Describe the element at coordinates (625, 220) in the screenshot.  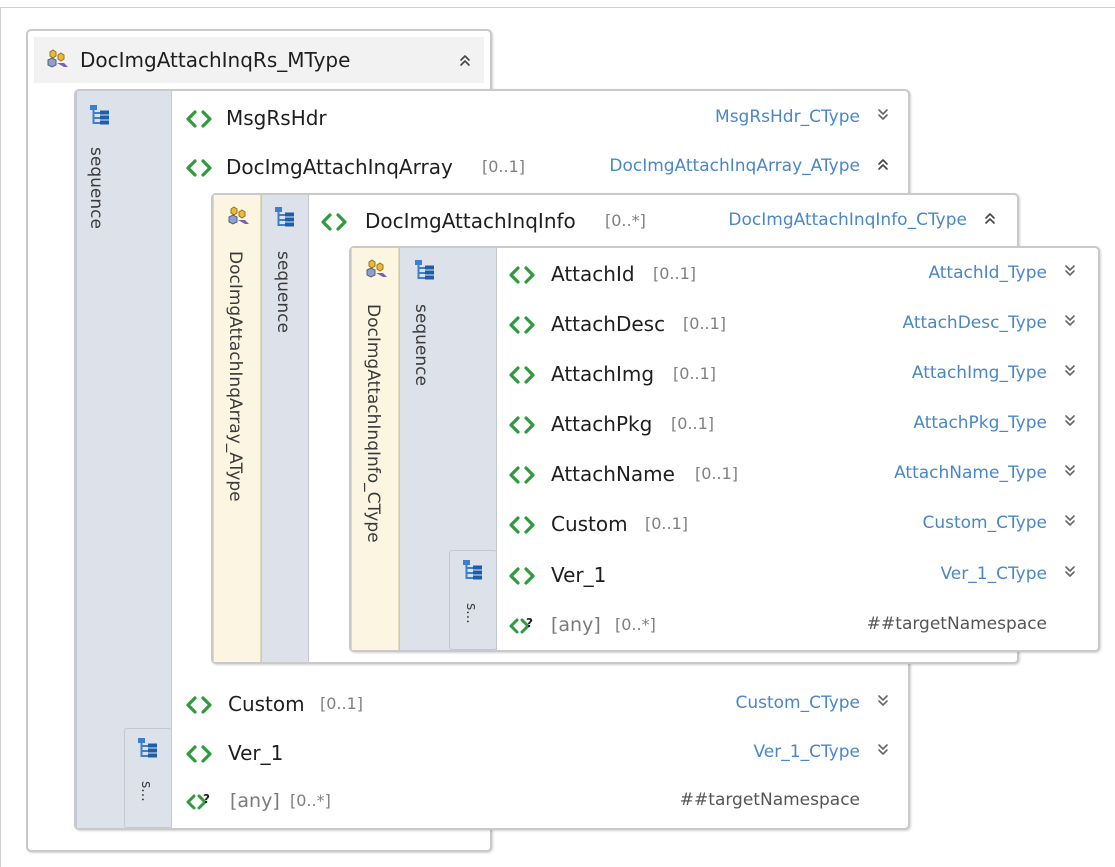
I see `element-cardinality: [0..*]` at that location.